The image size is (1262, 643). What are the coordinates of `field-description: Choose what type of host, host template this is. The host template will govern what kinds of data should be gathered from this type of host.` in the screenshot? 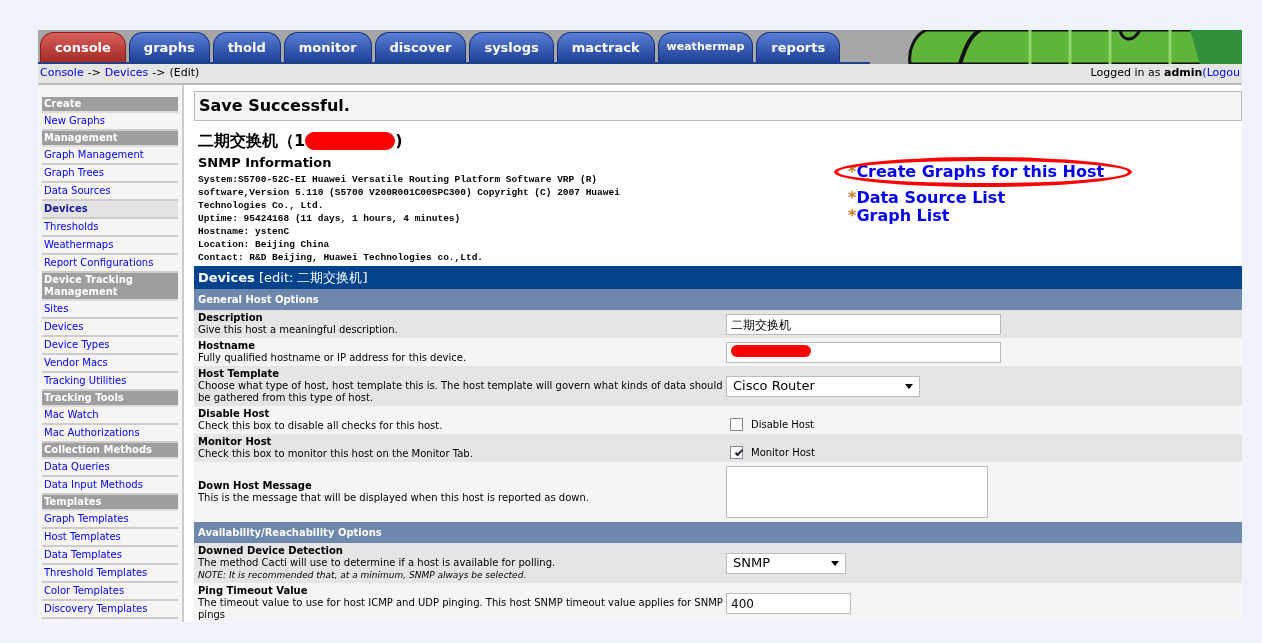 It's located at (461, 392).